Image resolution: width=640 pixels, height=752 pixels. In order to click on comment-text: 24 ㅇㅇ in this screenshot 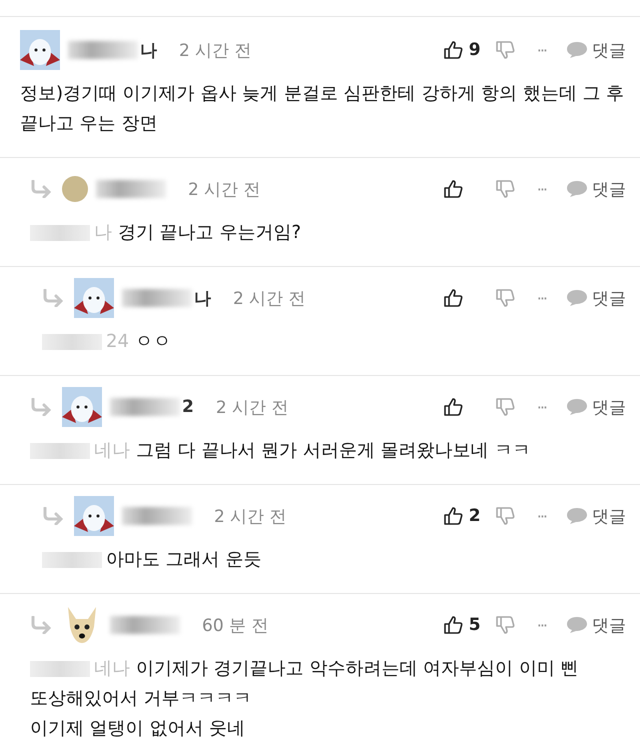, I will do `click(334, 342)`.